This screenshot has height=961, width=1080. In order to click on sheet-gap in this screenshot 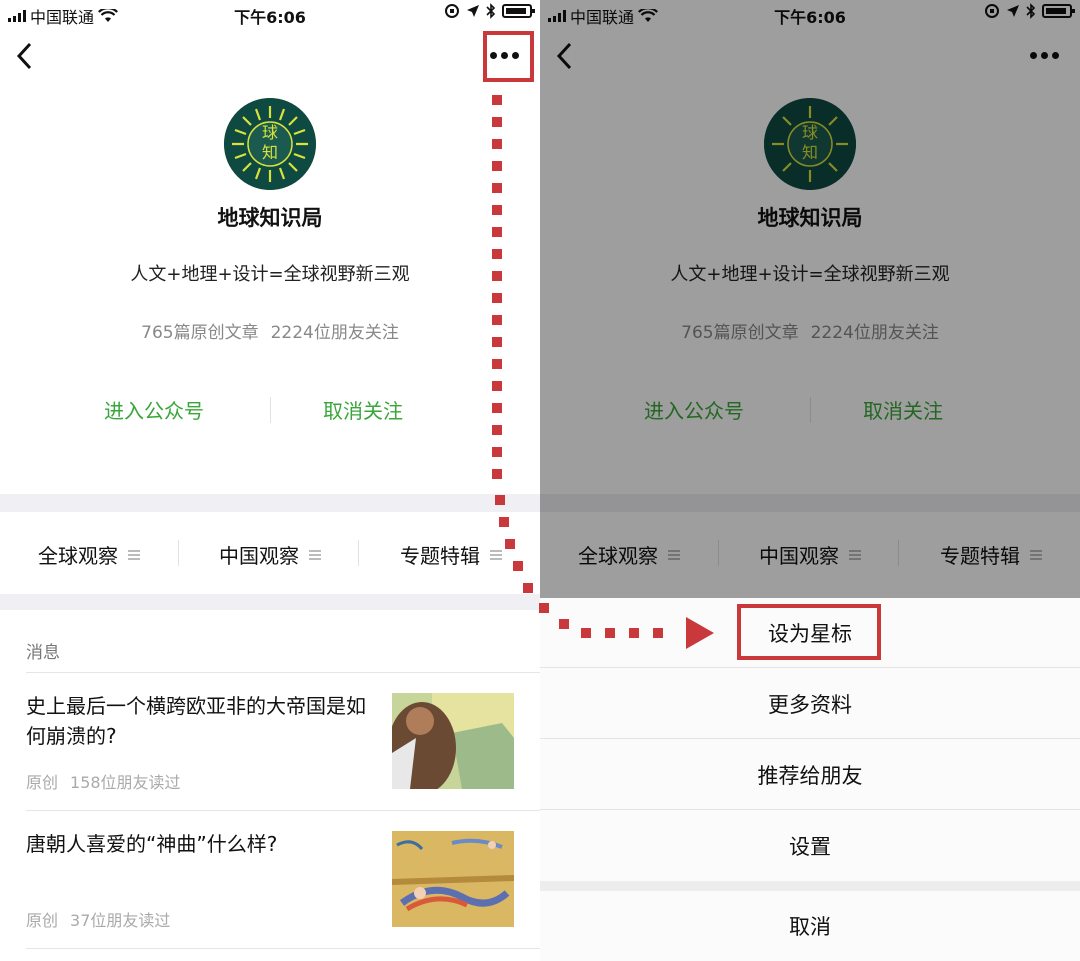, I will do `click(810, 886)`.